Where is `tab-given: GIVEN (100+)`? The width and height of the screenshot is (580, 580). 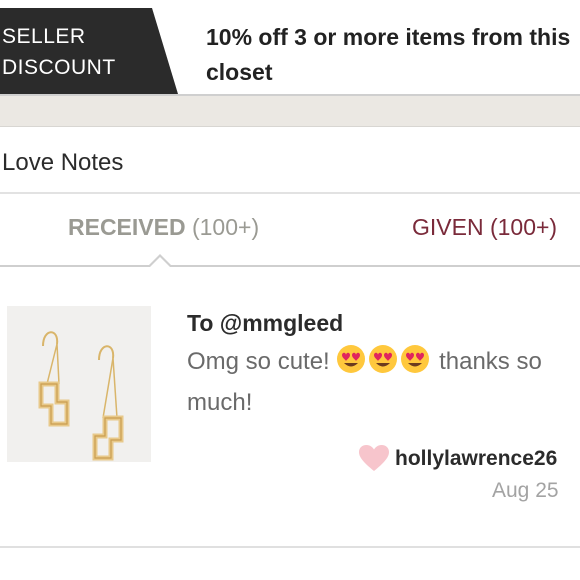
tab-given: GIVEN (100+) is located at coordinates (484, 227).